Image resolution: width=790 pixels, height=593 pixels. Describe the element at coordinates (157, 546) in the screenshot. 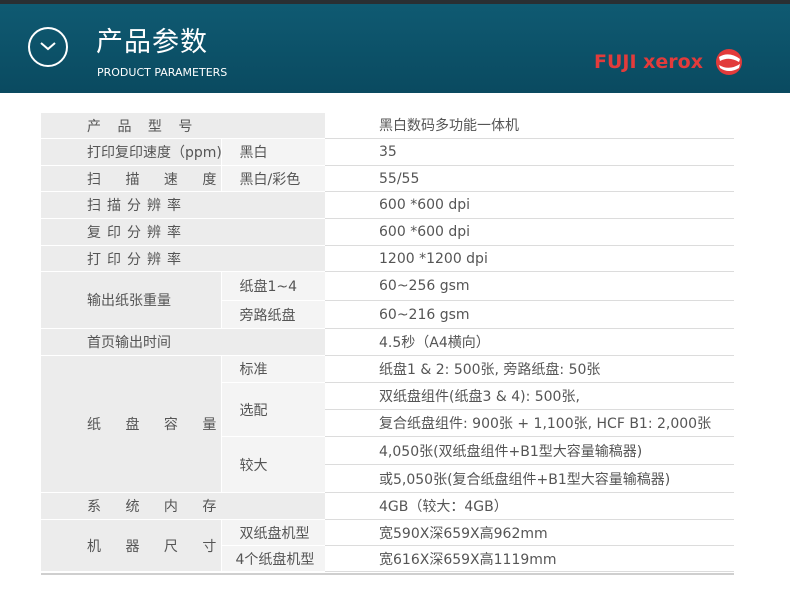

I see `spec-label: 机 器 尺 寸` at that location.